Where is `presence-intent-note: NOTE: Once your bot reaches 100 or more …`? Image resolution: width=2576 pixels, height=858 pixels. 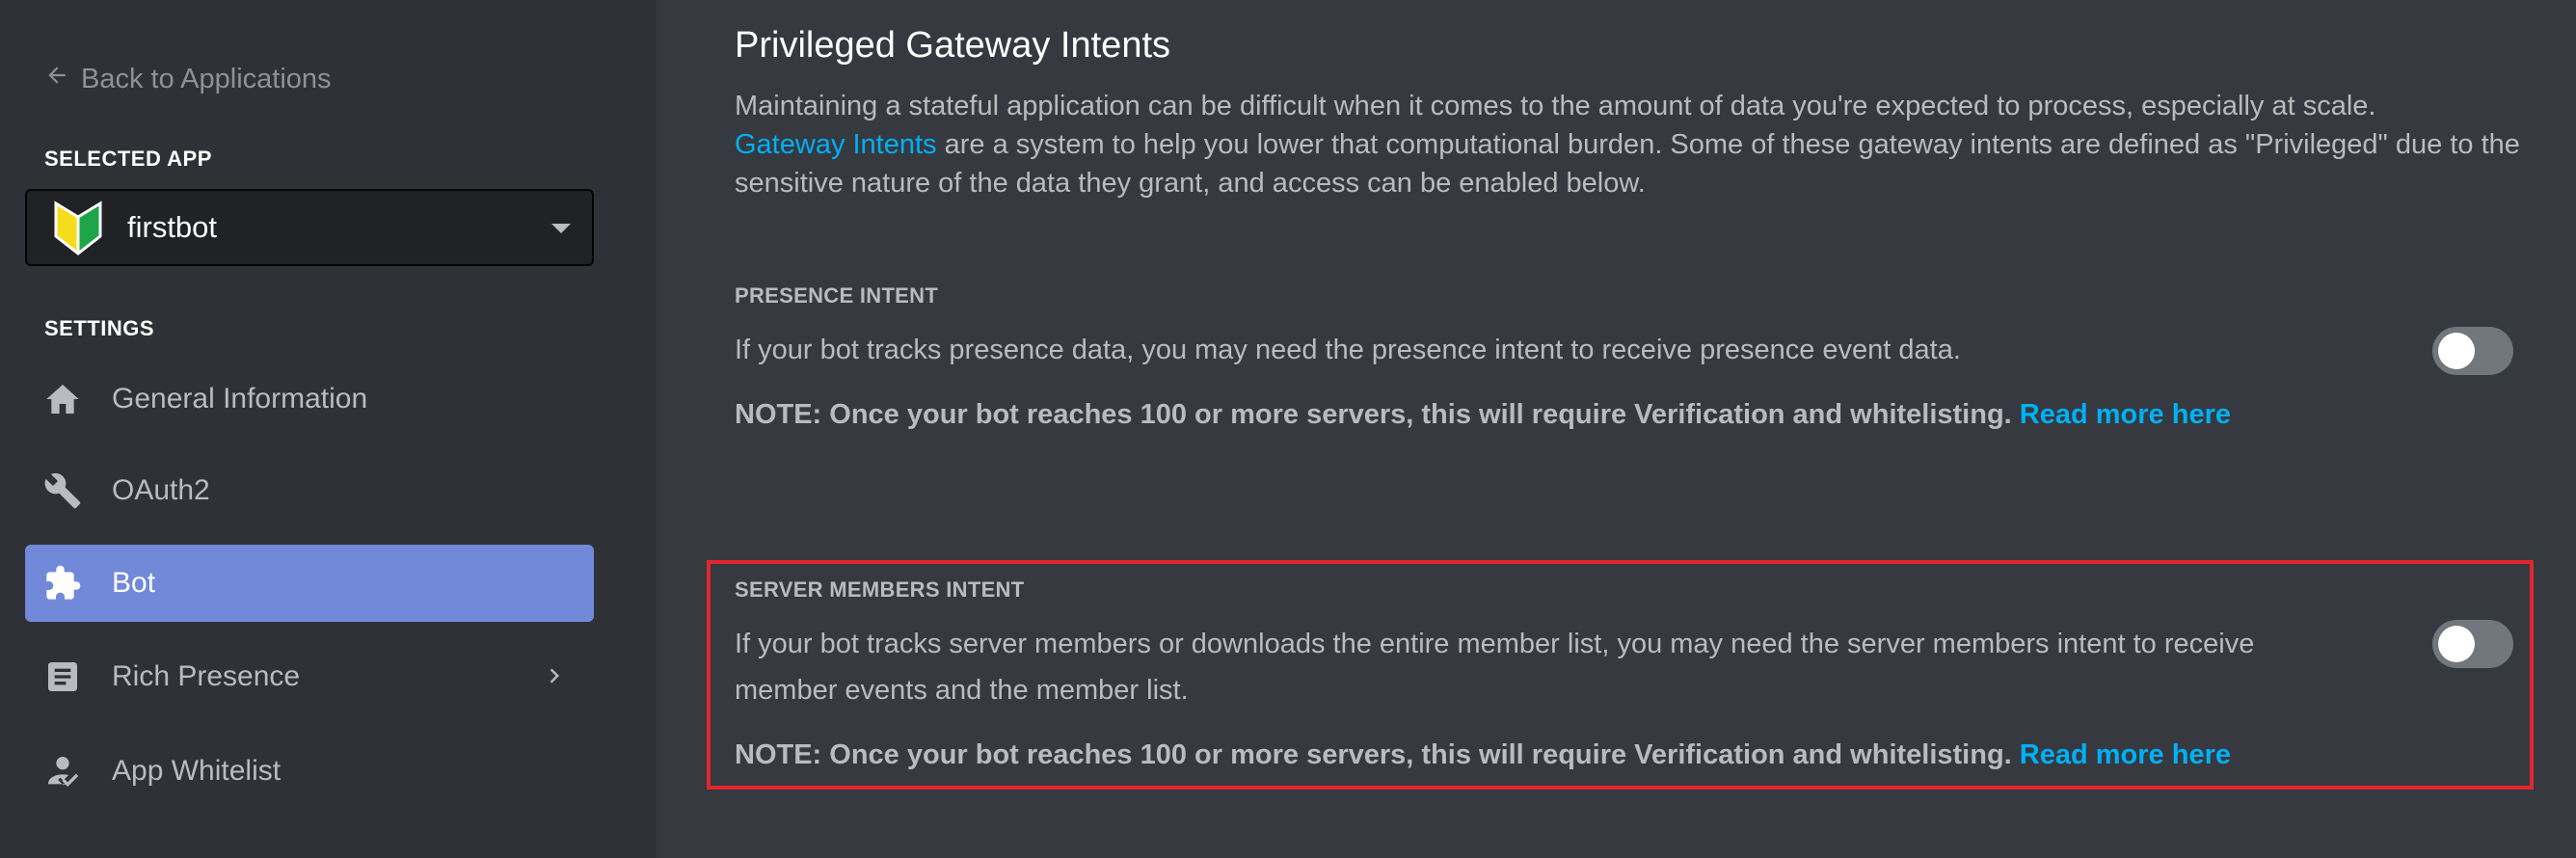 presence-intent-note: NOTE: Once your bot reaches 100 or more … is located at coordinates (1483, 415).